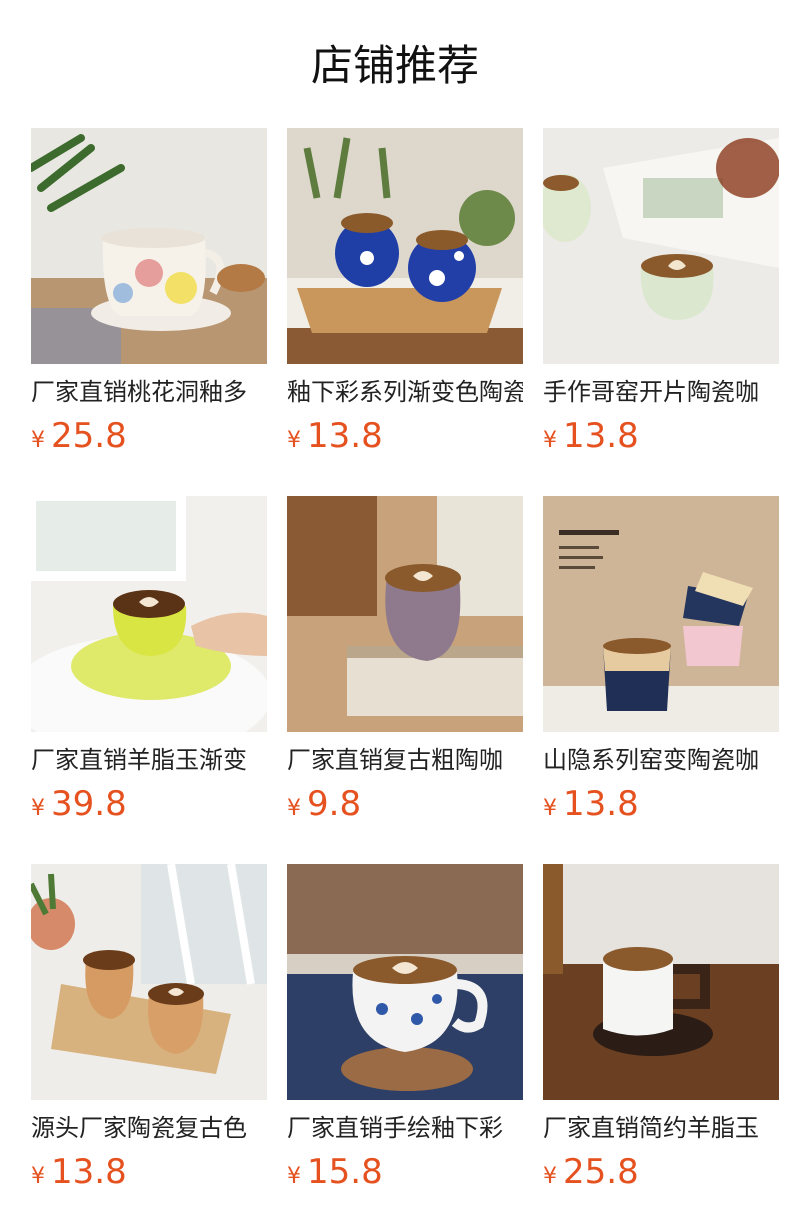 This screenshot has height=1232, width=790. Describe the element at coordinates (661, 392) in the screenshot. I see `product-name: 手作哥窑开片陶瓷咖` at that location.